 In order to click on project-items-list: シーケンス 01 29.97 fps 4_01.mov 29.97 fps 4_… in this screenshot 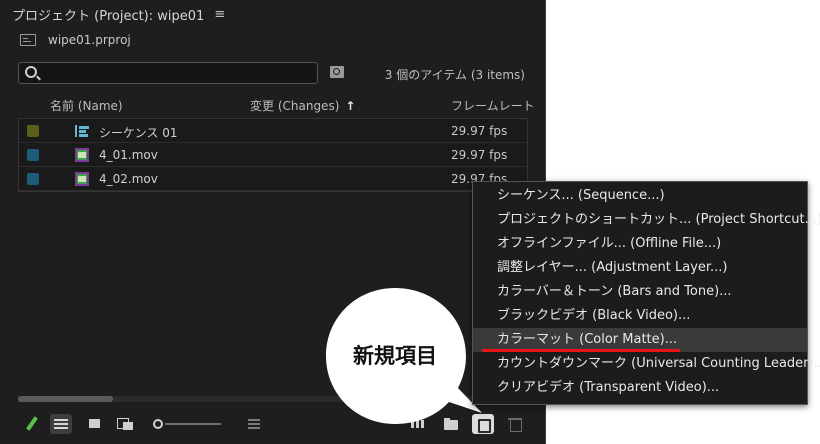, I will do `click(273, 155)`.